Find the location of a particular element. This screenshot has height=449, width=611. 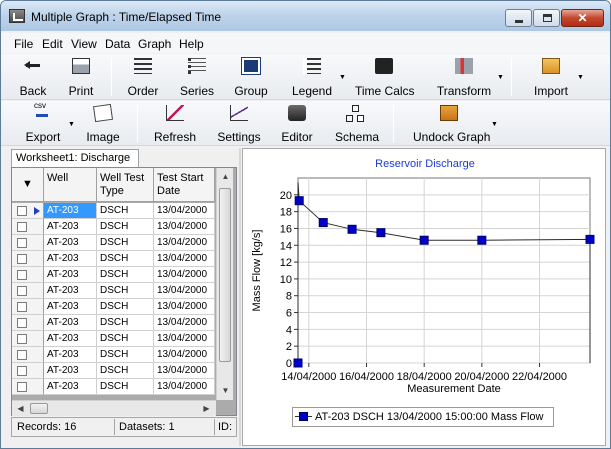

close-button: ✕ is located at coordinates (582, 18).